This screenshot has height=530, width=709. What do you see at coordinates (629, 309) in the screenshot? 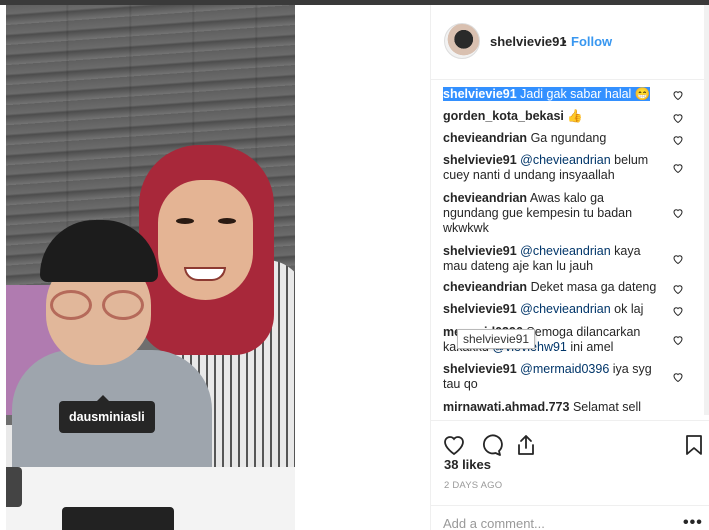
I see `comment-text: ok laj` at bounding box center [629, 309].